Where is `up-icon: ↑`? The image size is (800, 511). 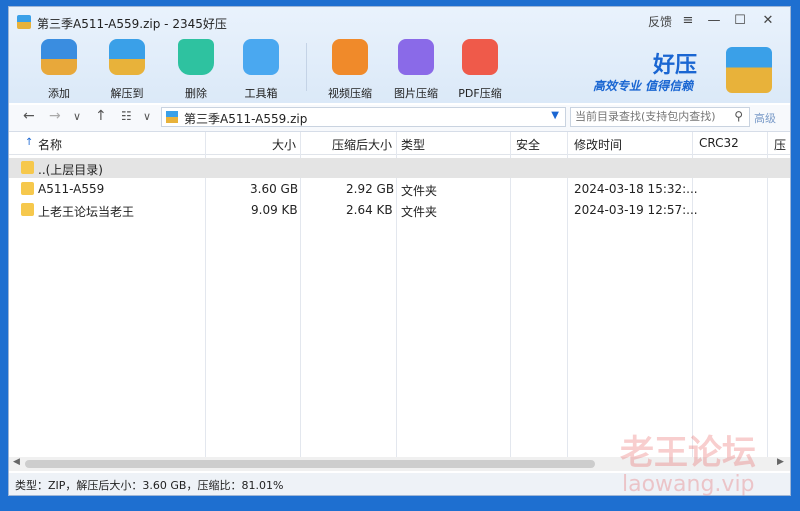
up-icon: ↑ is located at coordinates (101, 116).